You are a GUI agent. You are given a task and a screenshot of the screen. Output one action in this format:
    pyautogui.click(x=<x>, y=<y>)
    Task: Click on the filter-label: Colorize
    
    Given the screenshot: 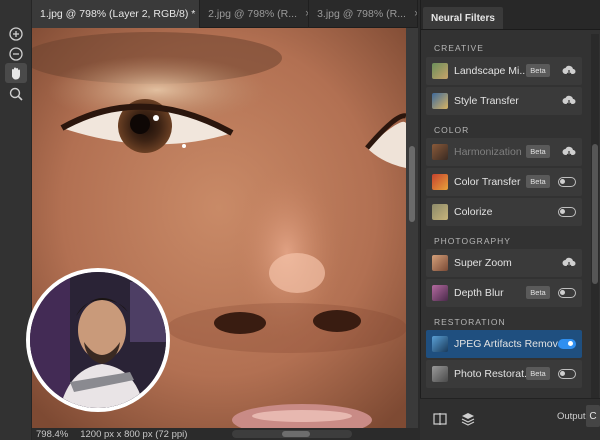 What is the action you would take?
    pyautogui.click(x=473, y=212)
    